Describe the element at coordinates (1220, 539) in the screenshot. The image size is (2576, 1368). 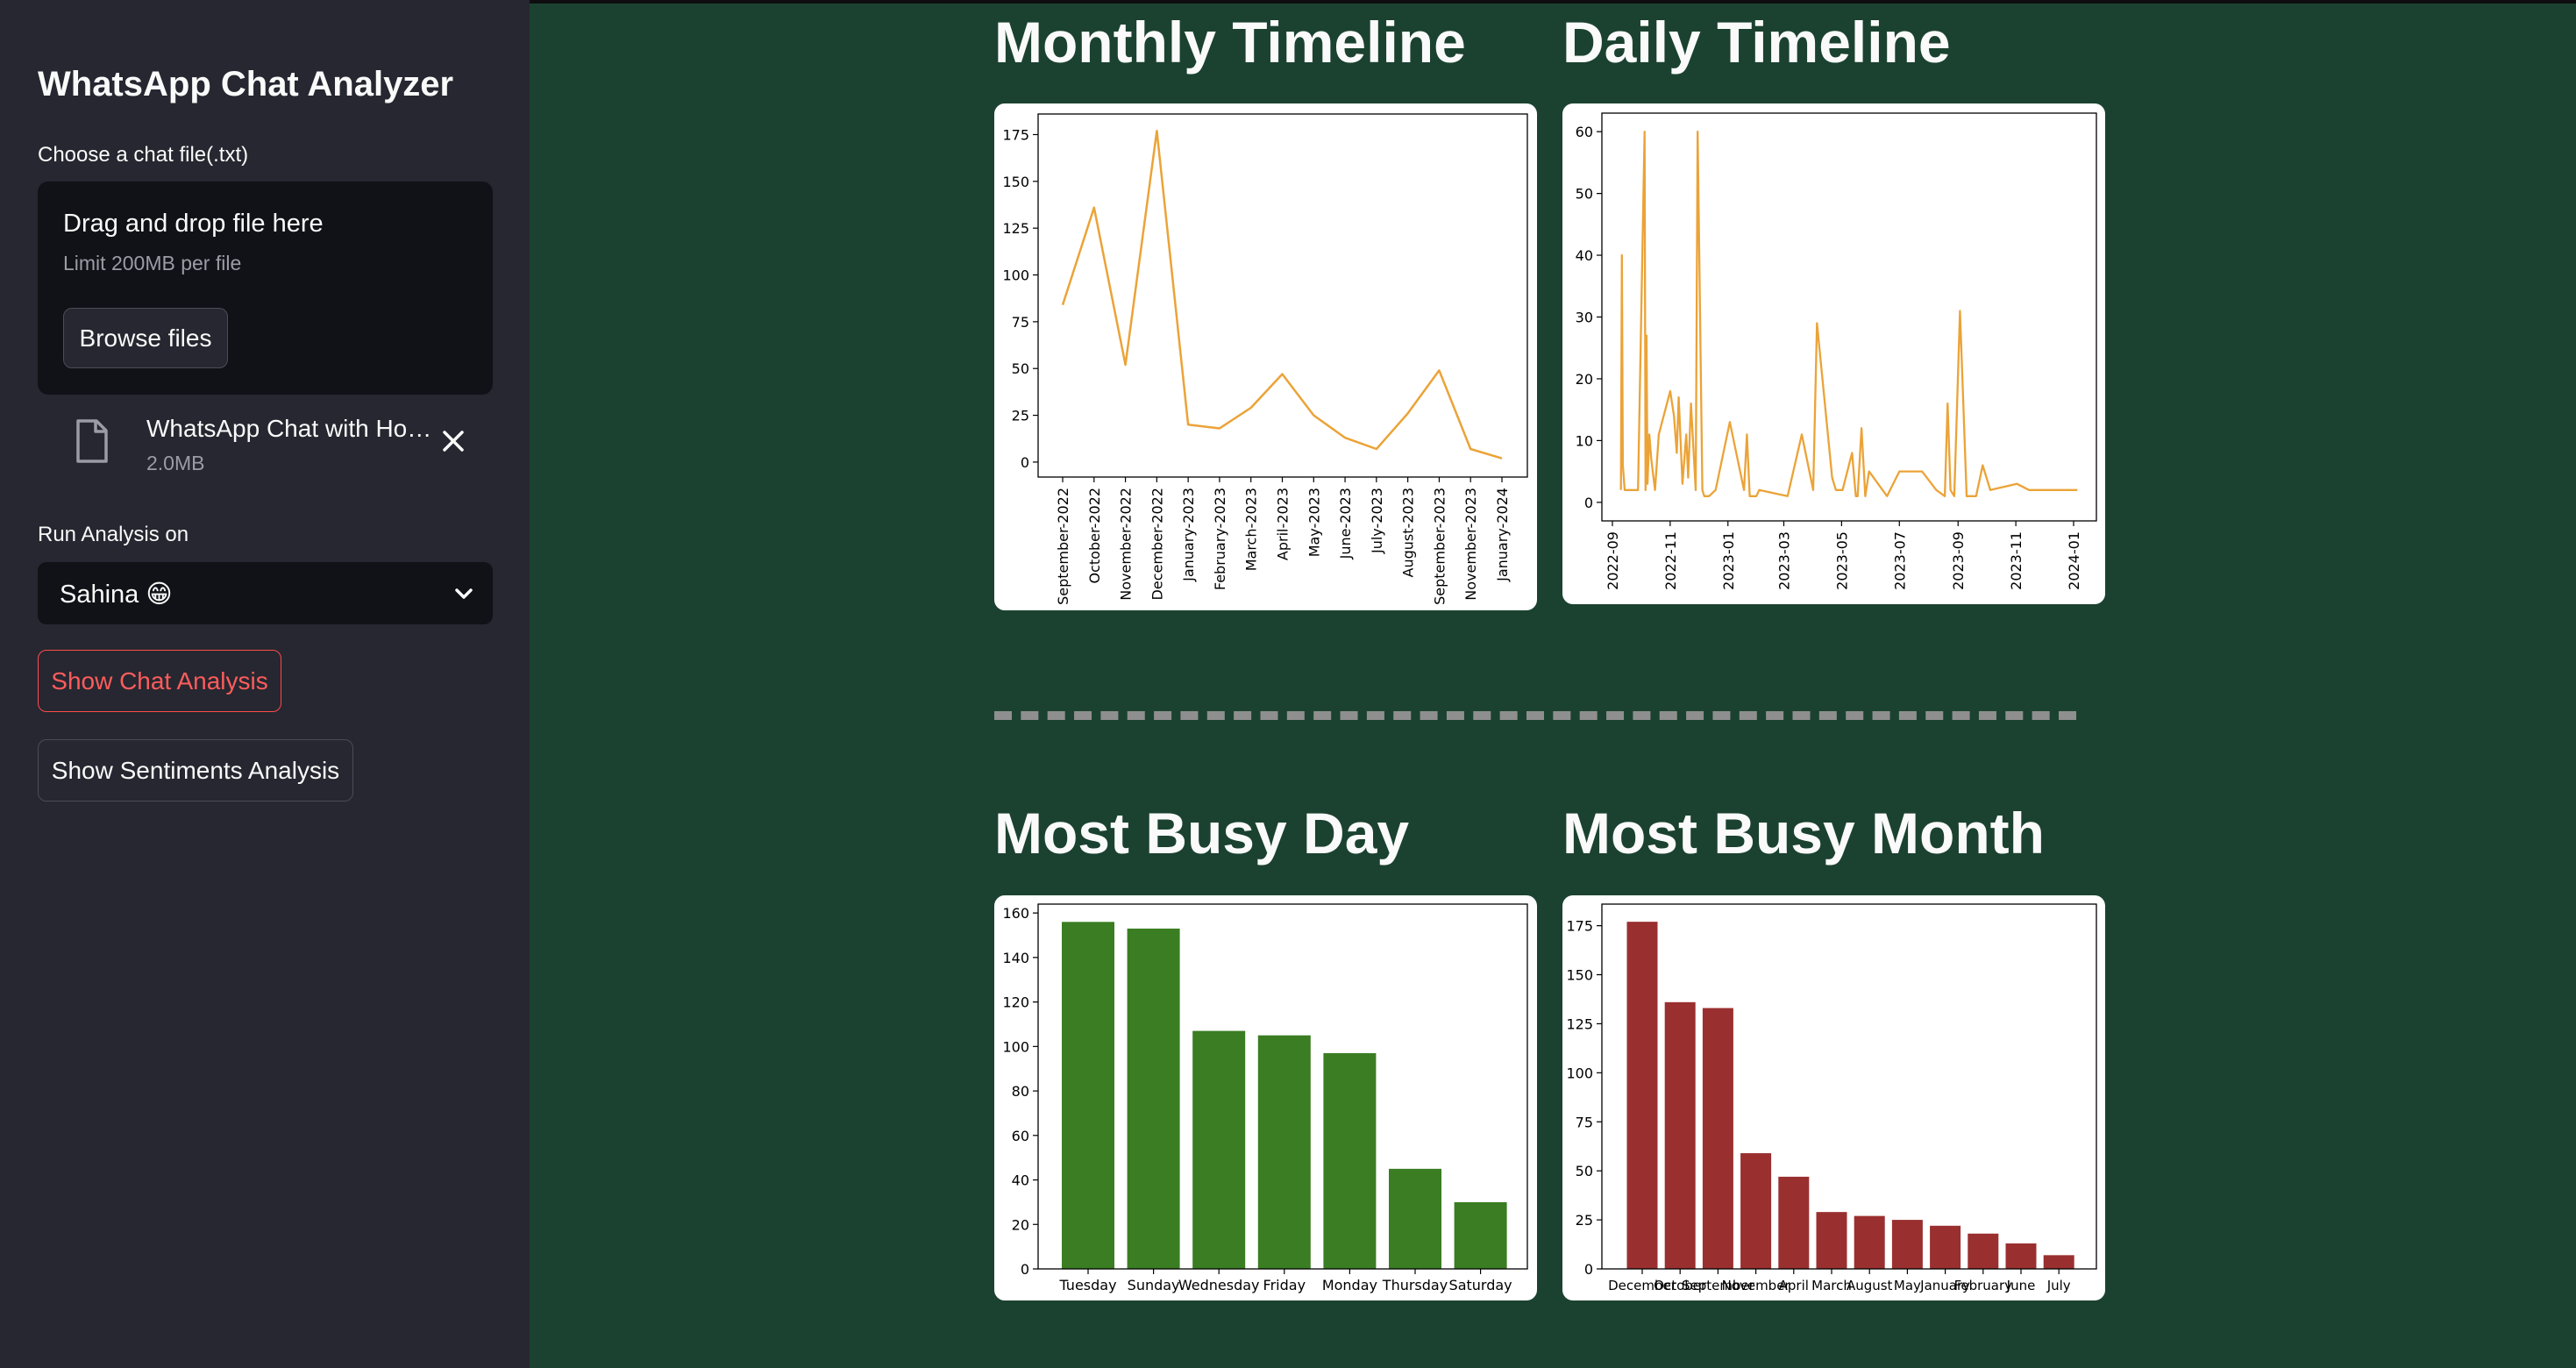
I see `x-tick-label: February-2023` at that location.